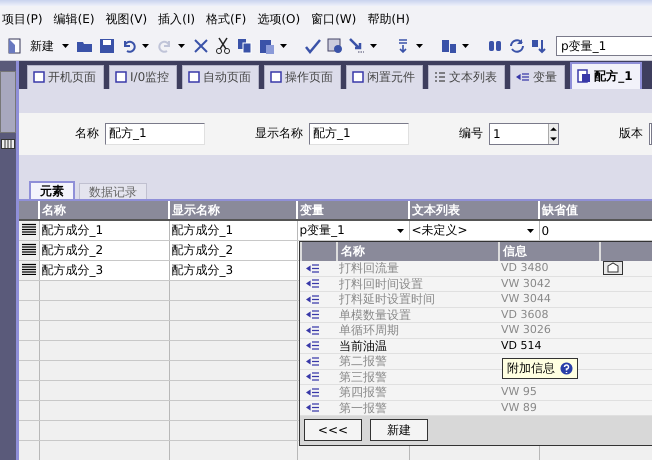  Describe the element at coordinates (476, 346) in the screenshot. I see `tag-row: 当前油温 VD 514` at that location.